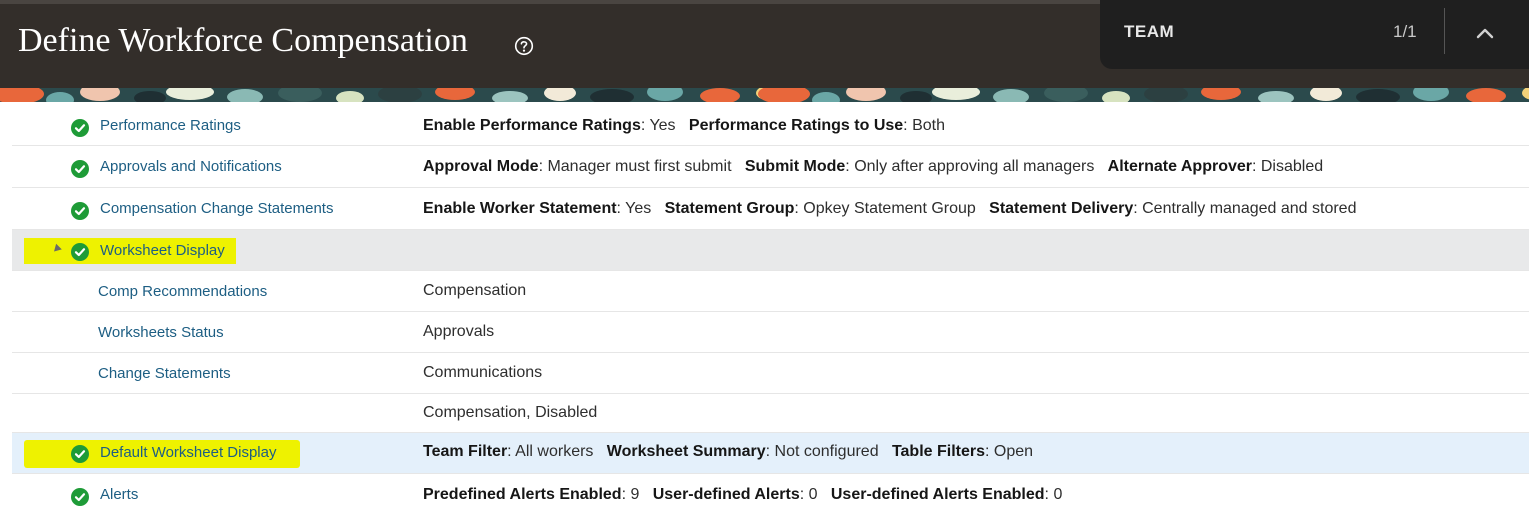  Describe the element at coordinates (1245, 208) in the screenshot. I see `detail-value: : Centrally managed and stored` at that location.